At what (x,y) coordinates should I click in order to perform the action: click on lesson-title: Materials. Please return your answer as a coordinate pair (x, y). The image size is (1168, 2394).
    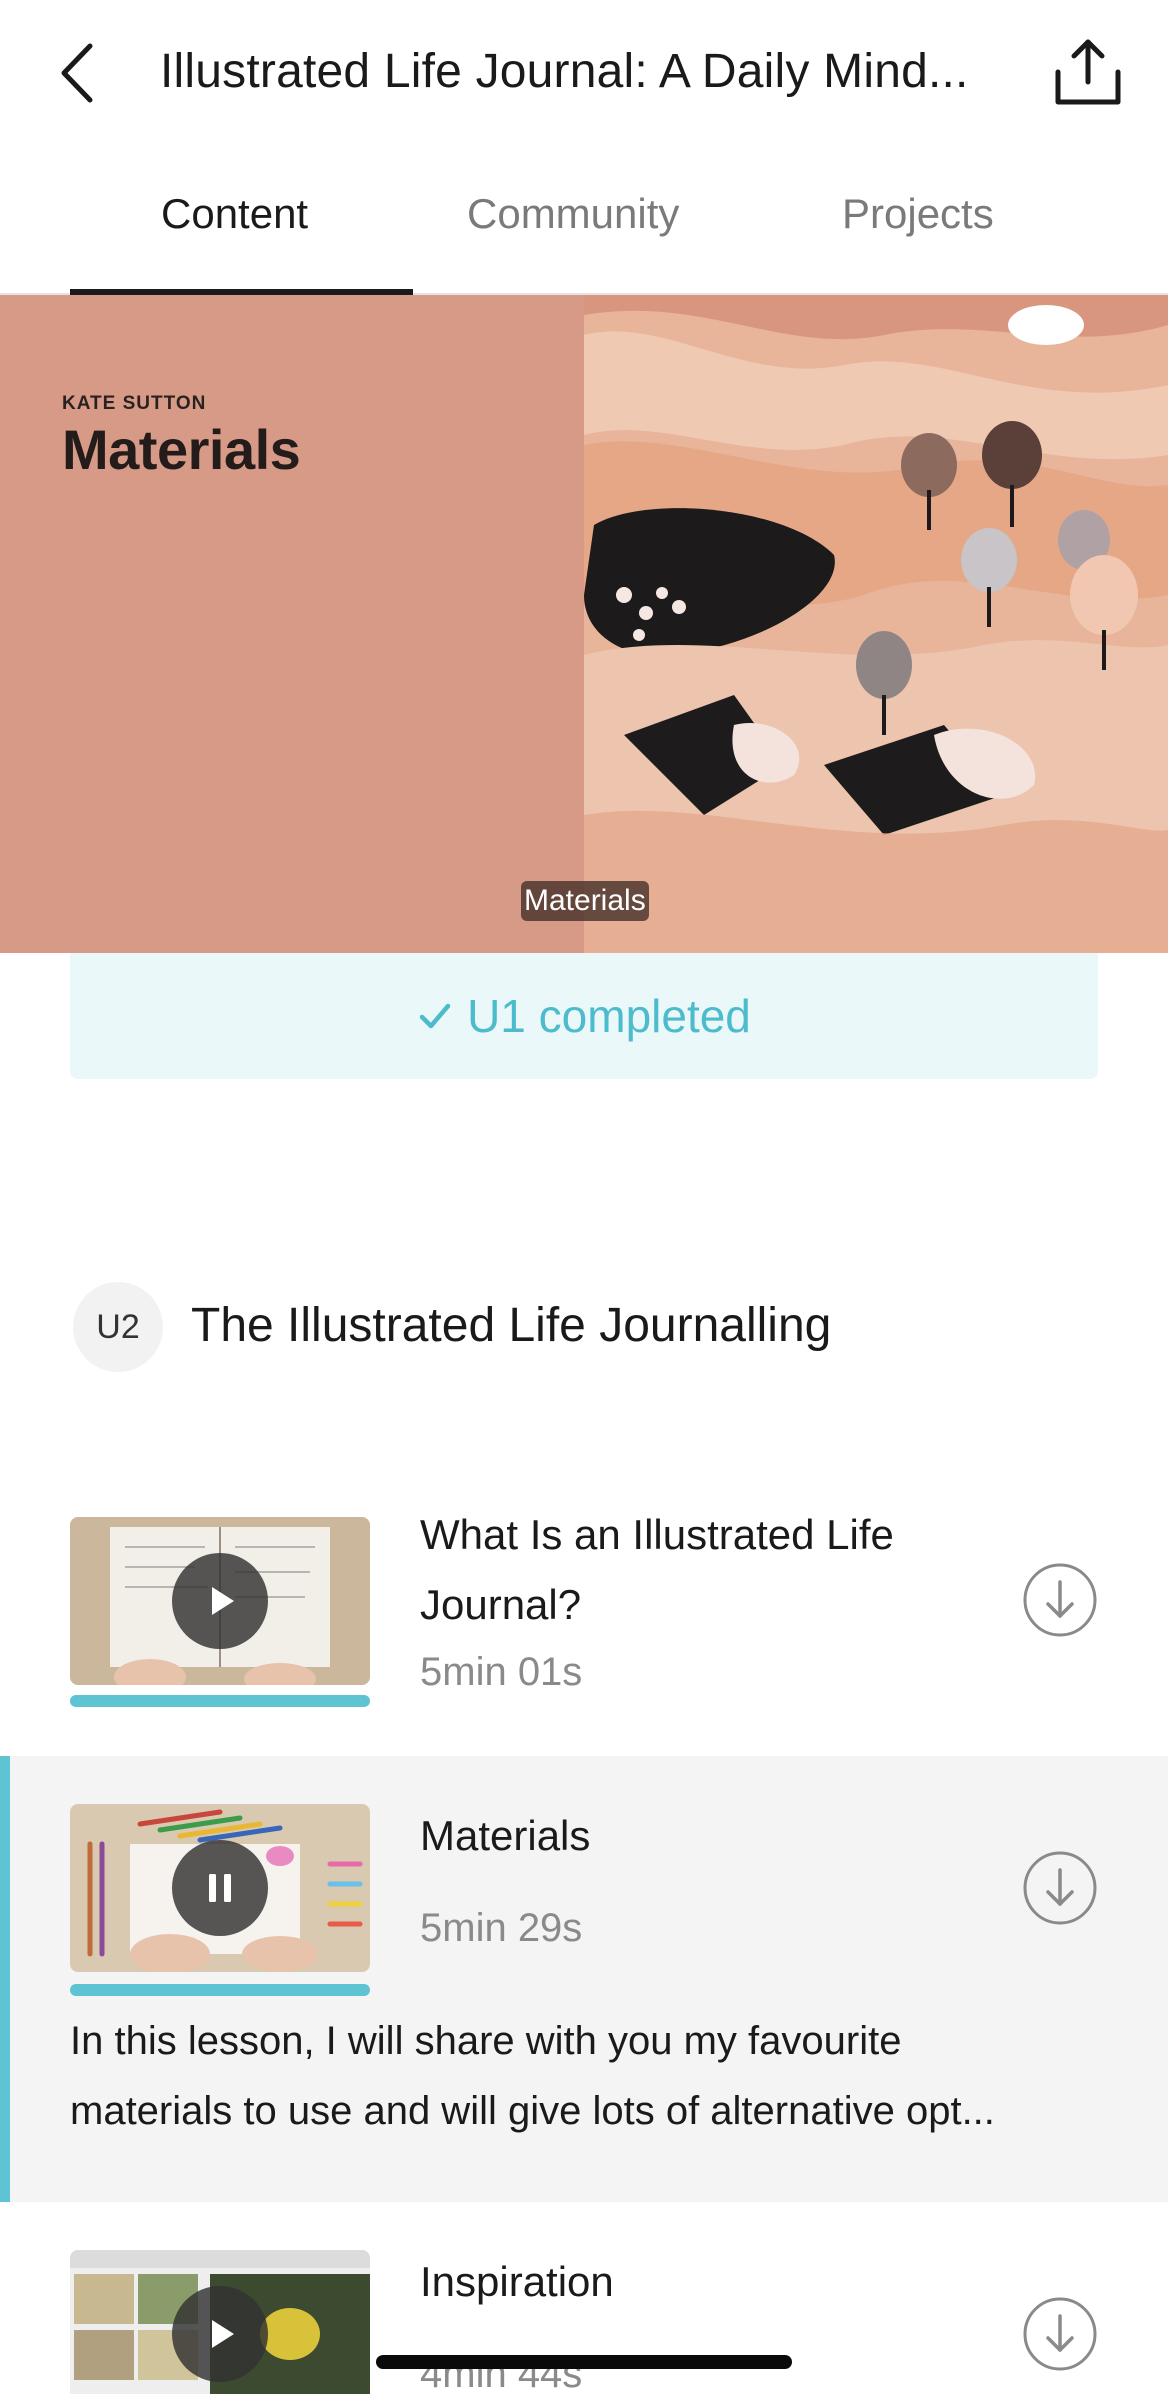
    Looking at the image, I should click on (505, 1835).